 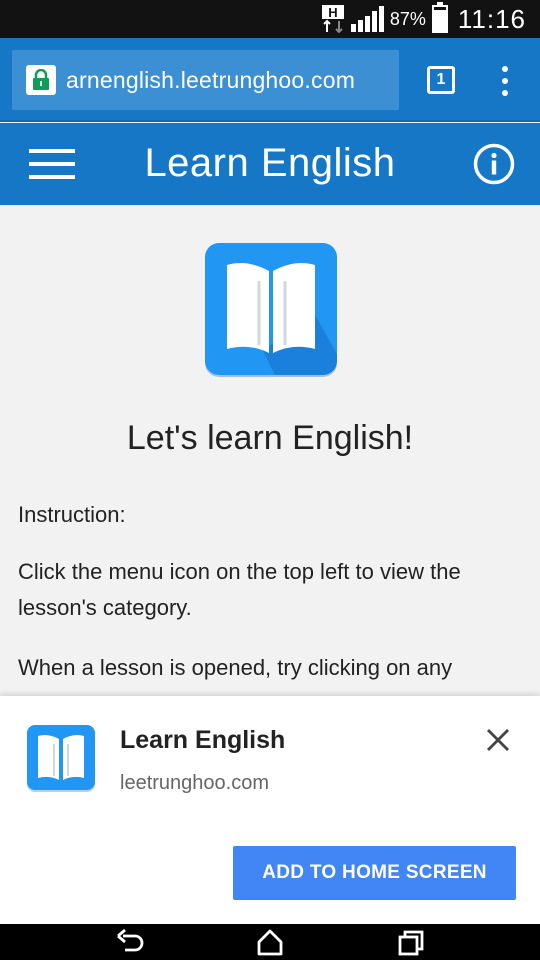 What do you see at coordinates (271, 309) in the screenshot?
I see `book-logo-icon` at bounding box center [271, 309].